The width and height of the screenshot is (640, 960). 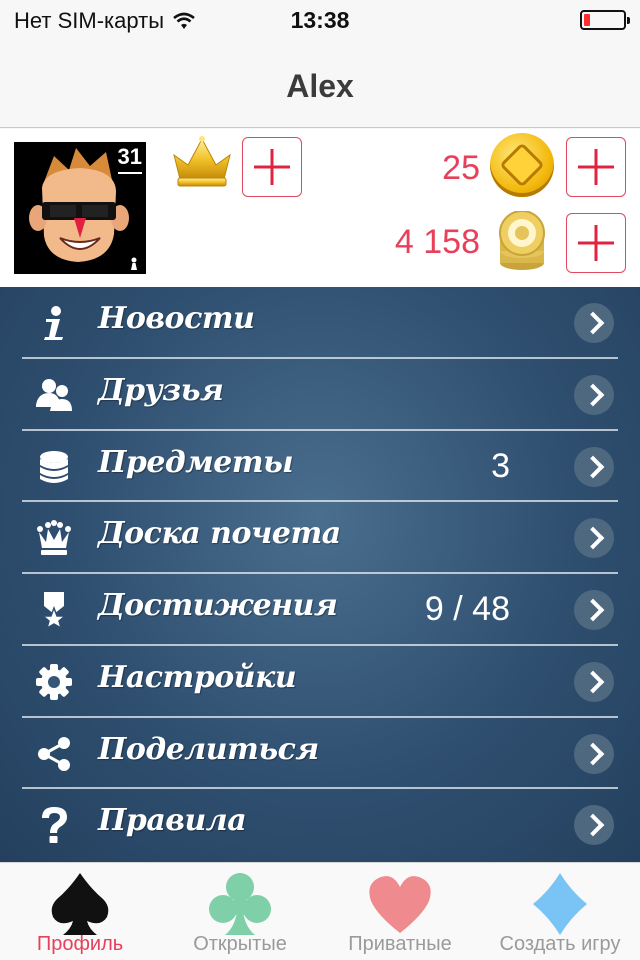 I want to click on menu-item-leaderboard: Доска почета, so click(x=320, y=538).